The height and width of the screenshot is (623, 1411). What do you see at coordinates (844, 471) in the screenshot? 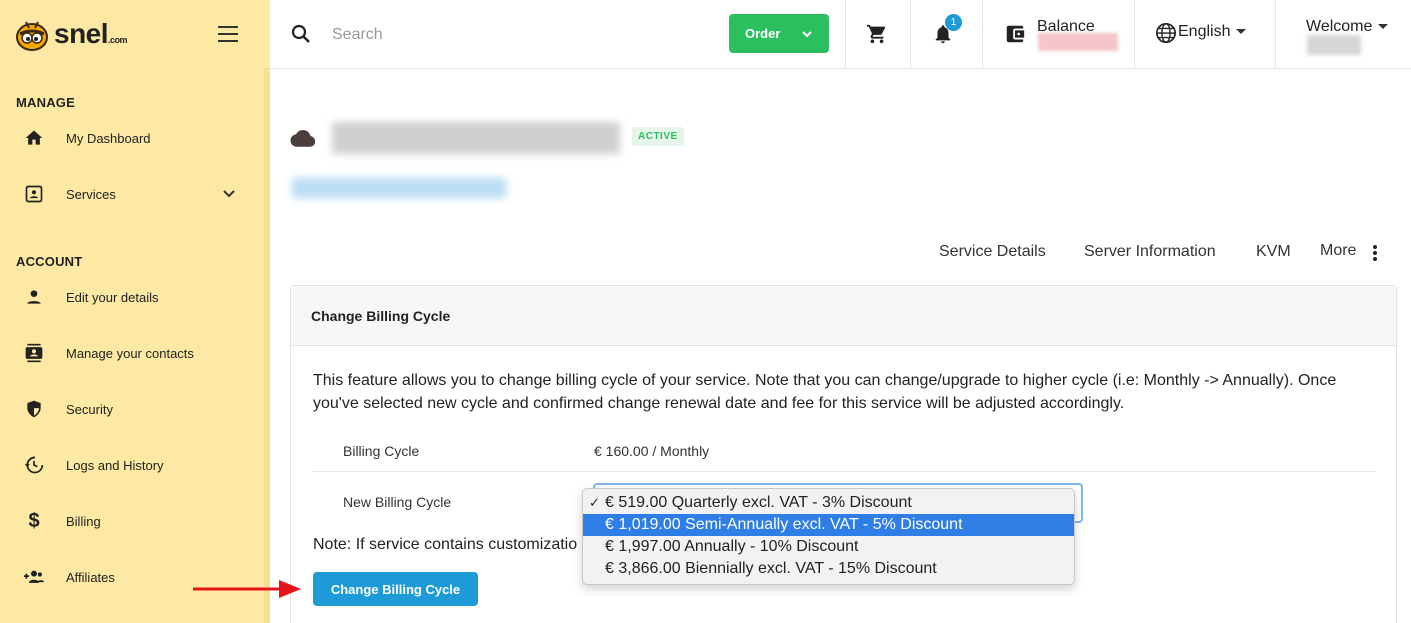
I see `row-divider` at bounding box center [844, 471].